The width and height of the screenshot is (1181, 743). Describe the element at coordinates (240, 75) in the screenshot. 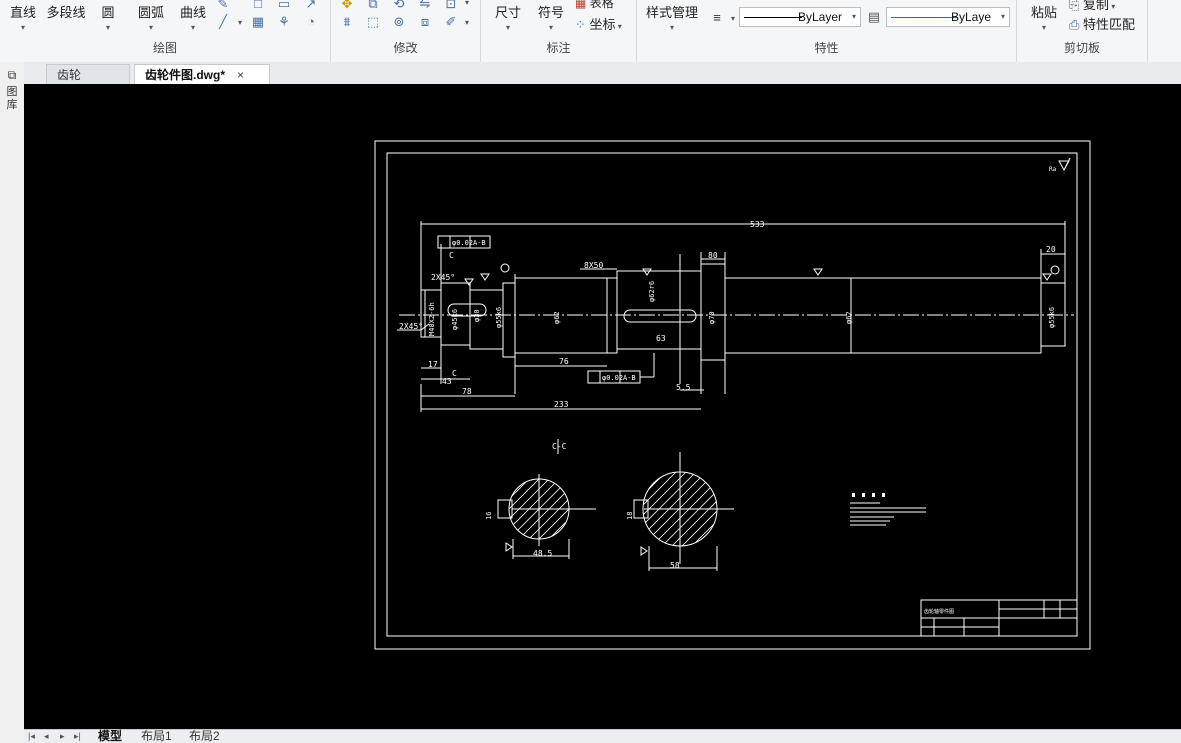

I see `close-icon: ×` at that location.